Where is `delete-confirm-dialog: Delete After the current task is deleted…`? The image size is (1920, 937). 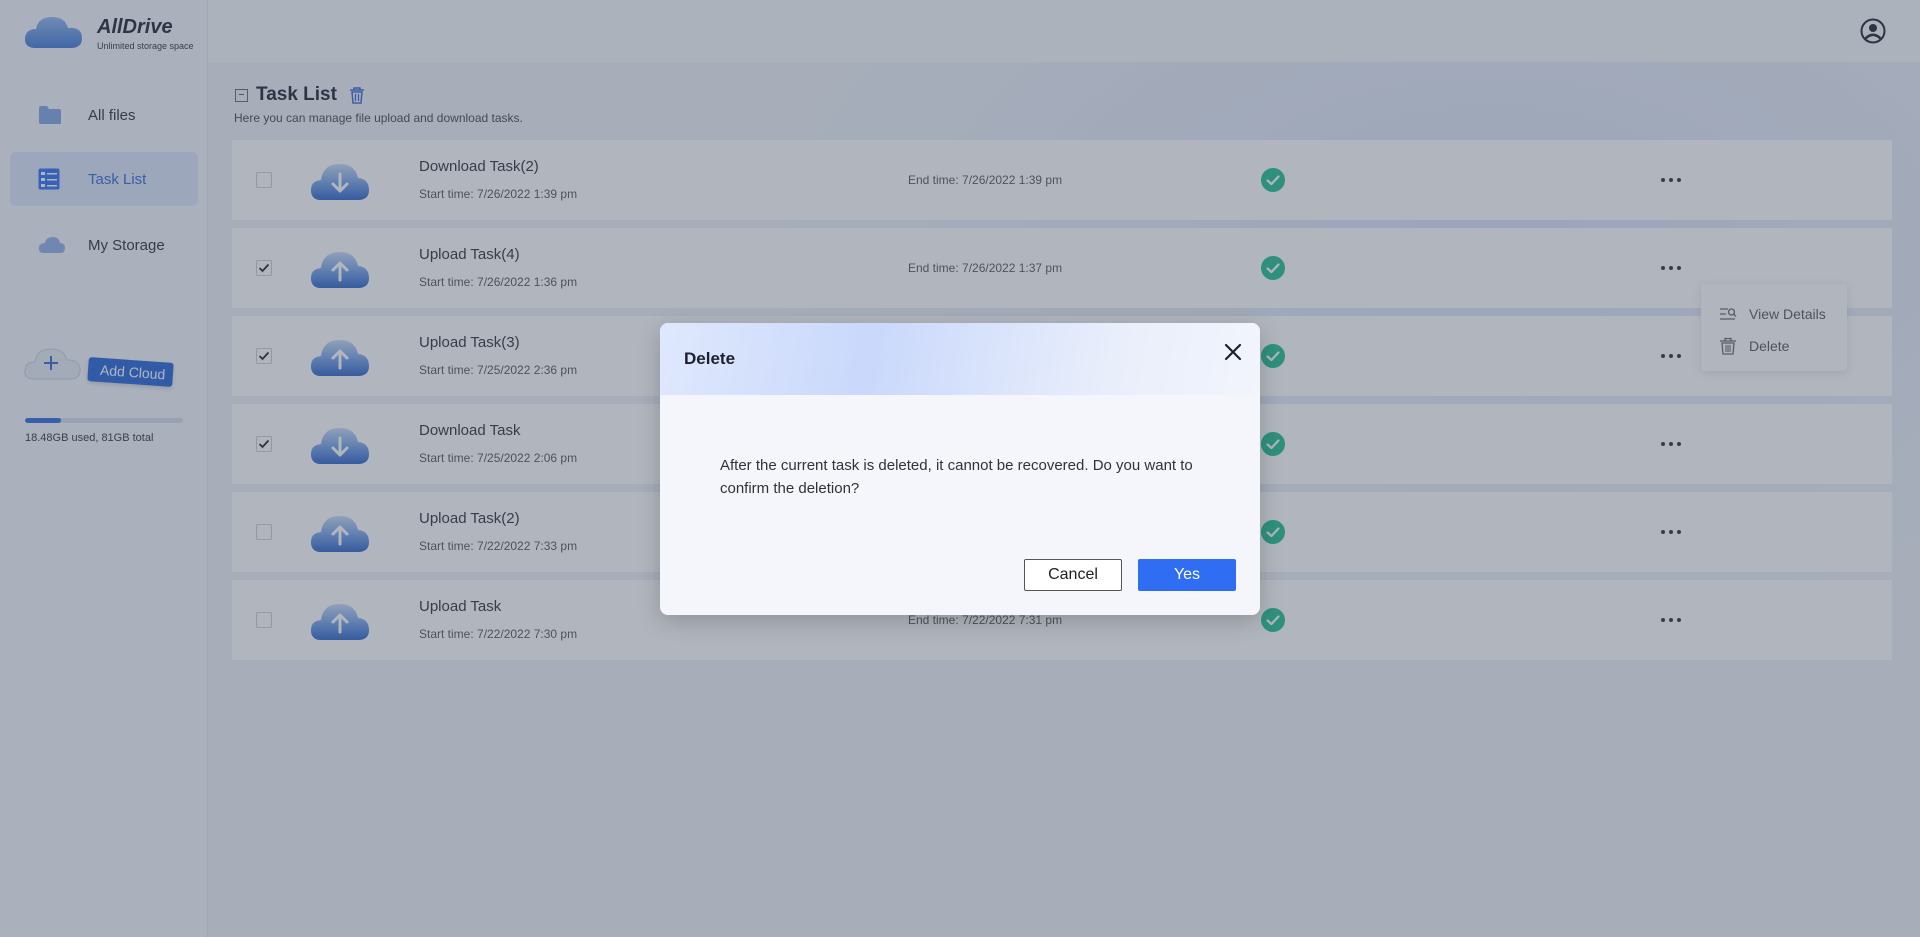
delete-confirm-dialog: Delete After the current task is deleted… is located at coordinates (960, 469).